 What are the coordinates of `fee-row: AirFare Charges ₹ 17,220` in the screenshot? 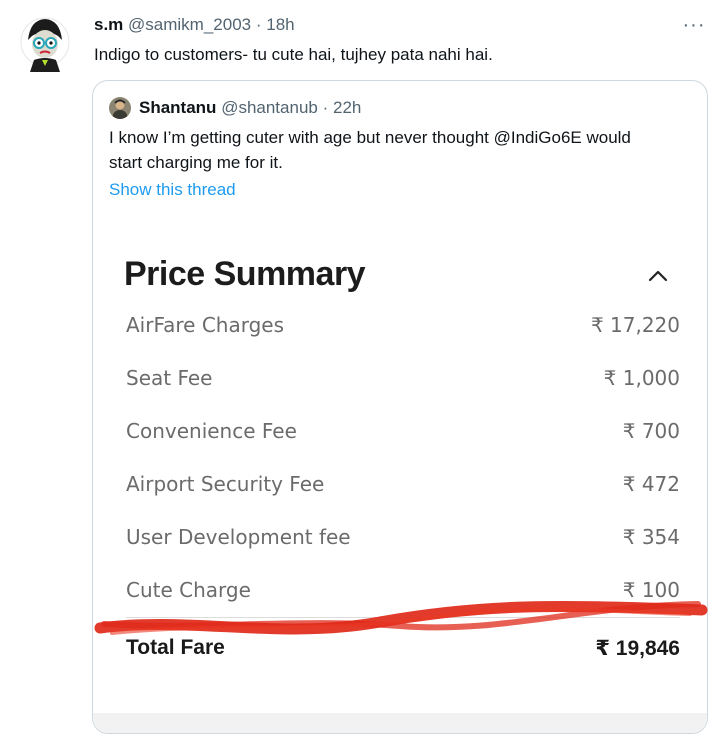 It's located at (403, 325).